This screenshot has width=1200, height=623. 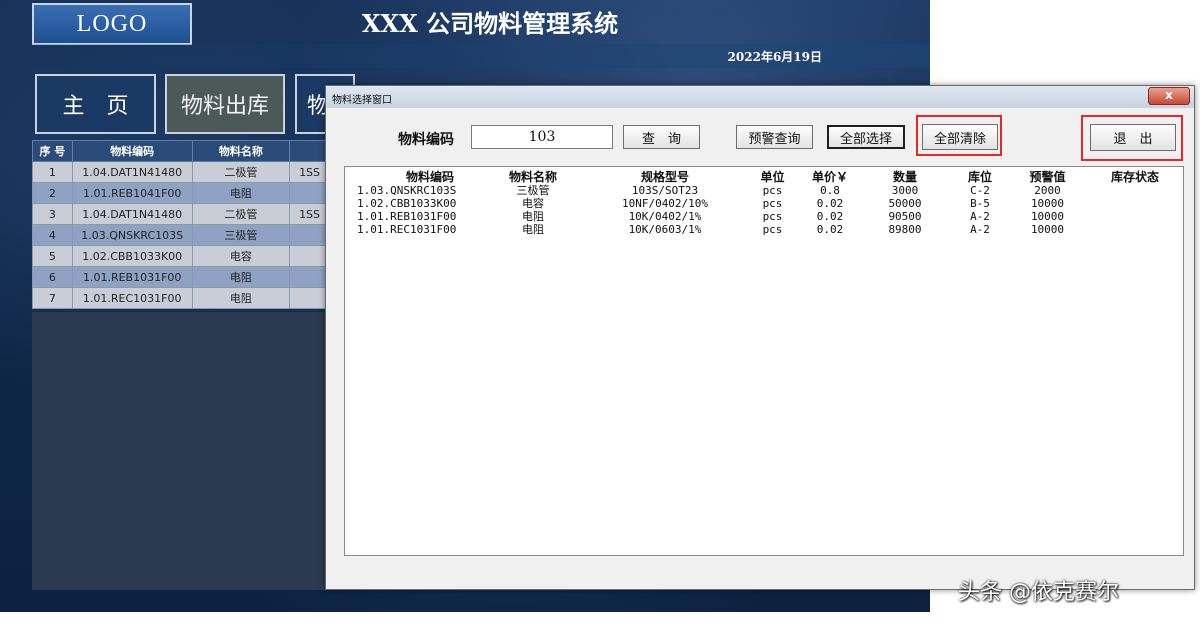 I want to click on list-header-price: 单价￥, so click(x=829, y=177).